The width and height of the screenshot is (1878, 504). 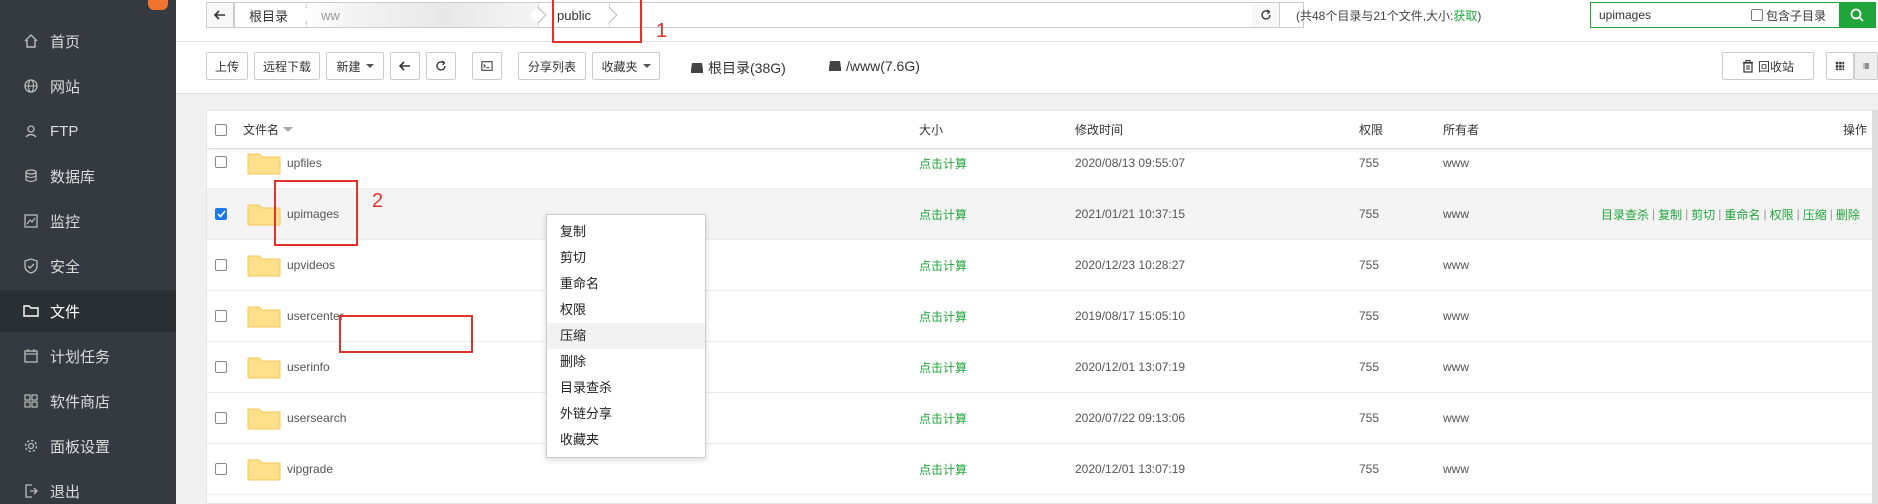 I want to click on get-size-link: 获取, so click(x=1465, y=16).